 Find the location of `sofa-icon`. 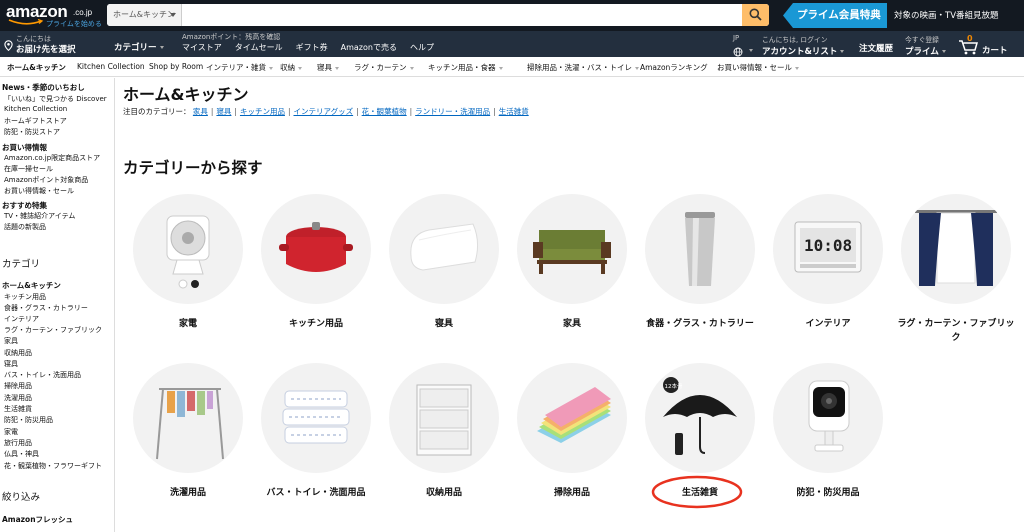

sofa-icon is located at coordinates (572, 252).